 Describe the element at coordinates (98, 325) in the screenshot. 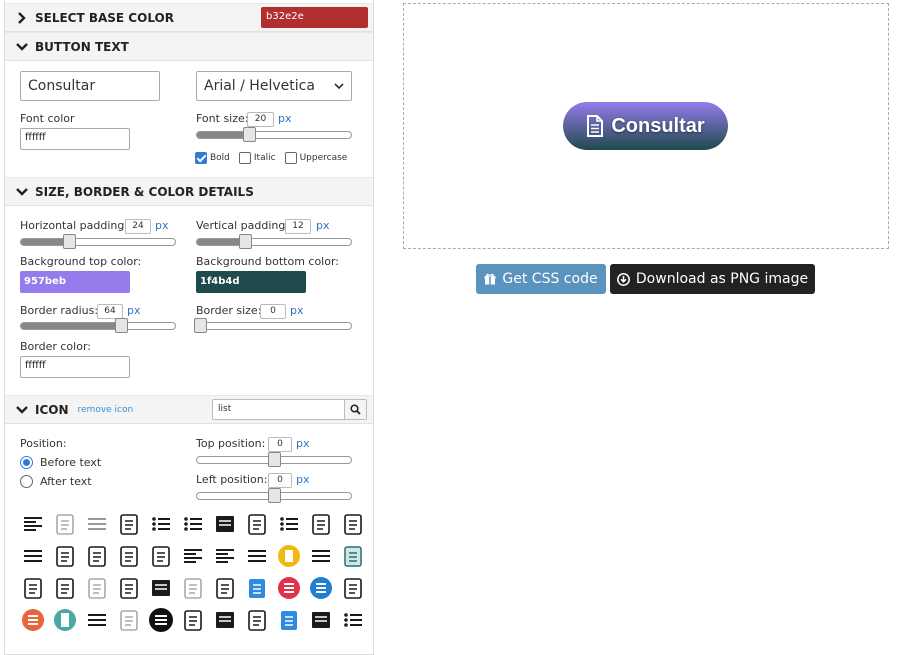

I see `border-radius-slider` at that location.